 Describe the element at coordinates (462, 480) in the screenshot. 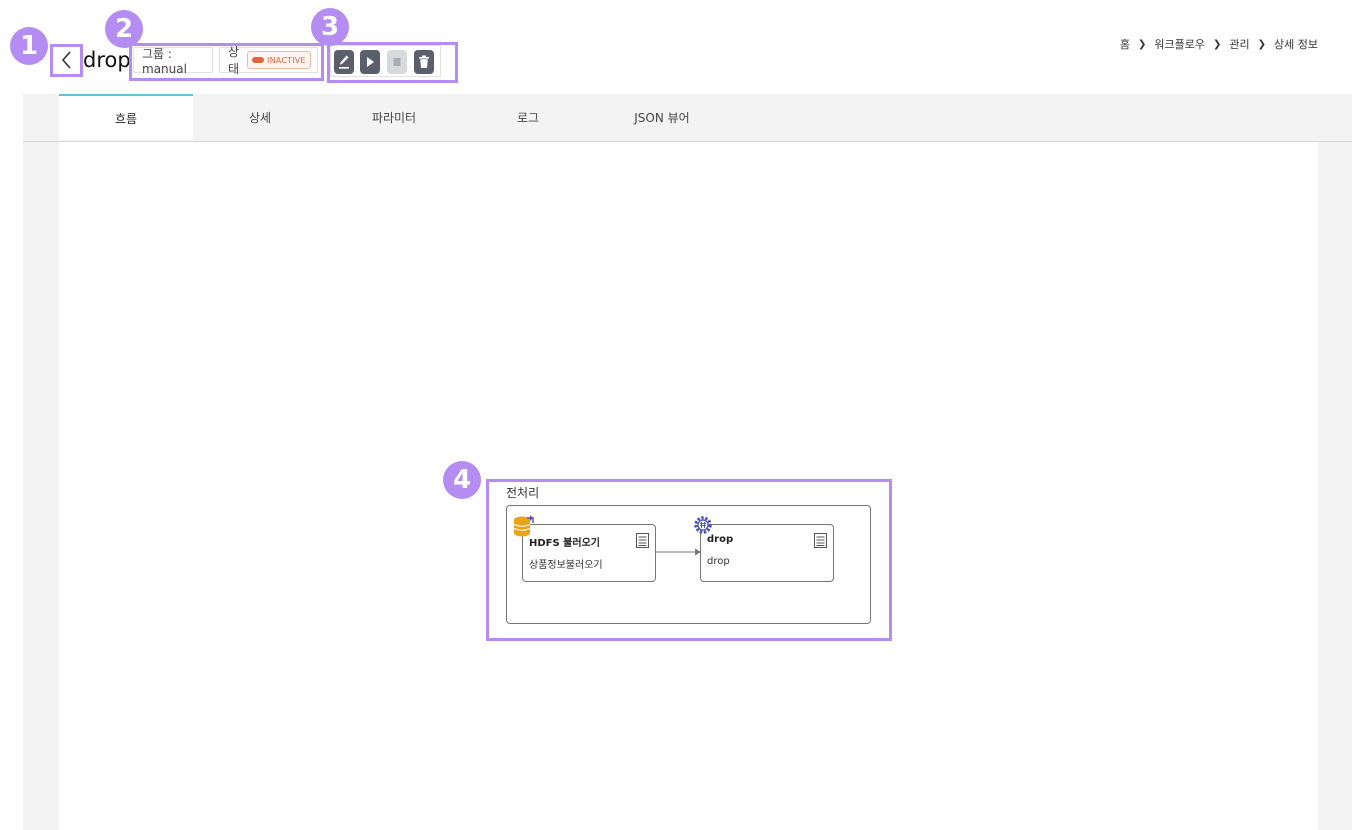

I see `callout-badge-4: 4` at that location.